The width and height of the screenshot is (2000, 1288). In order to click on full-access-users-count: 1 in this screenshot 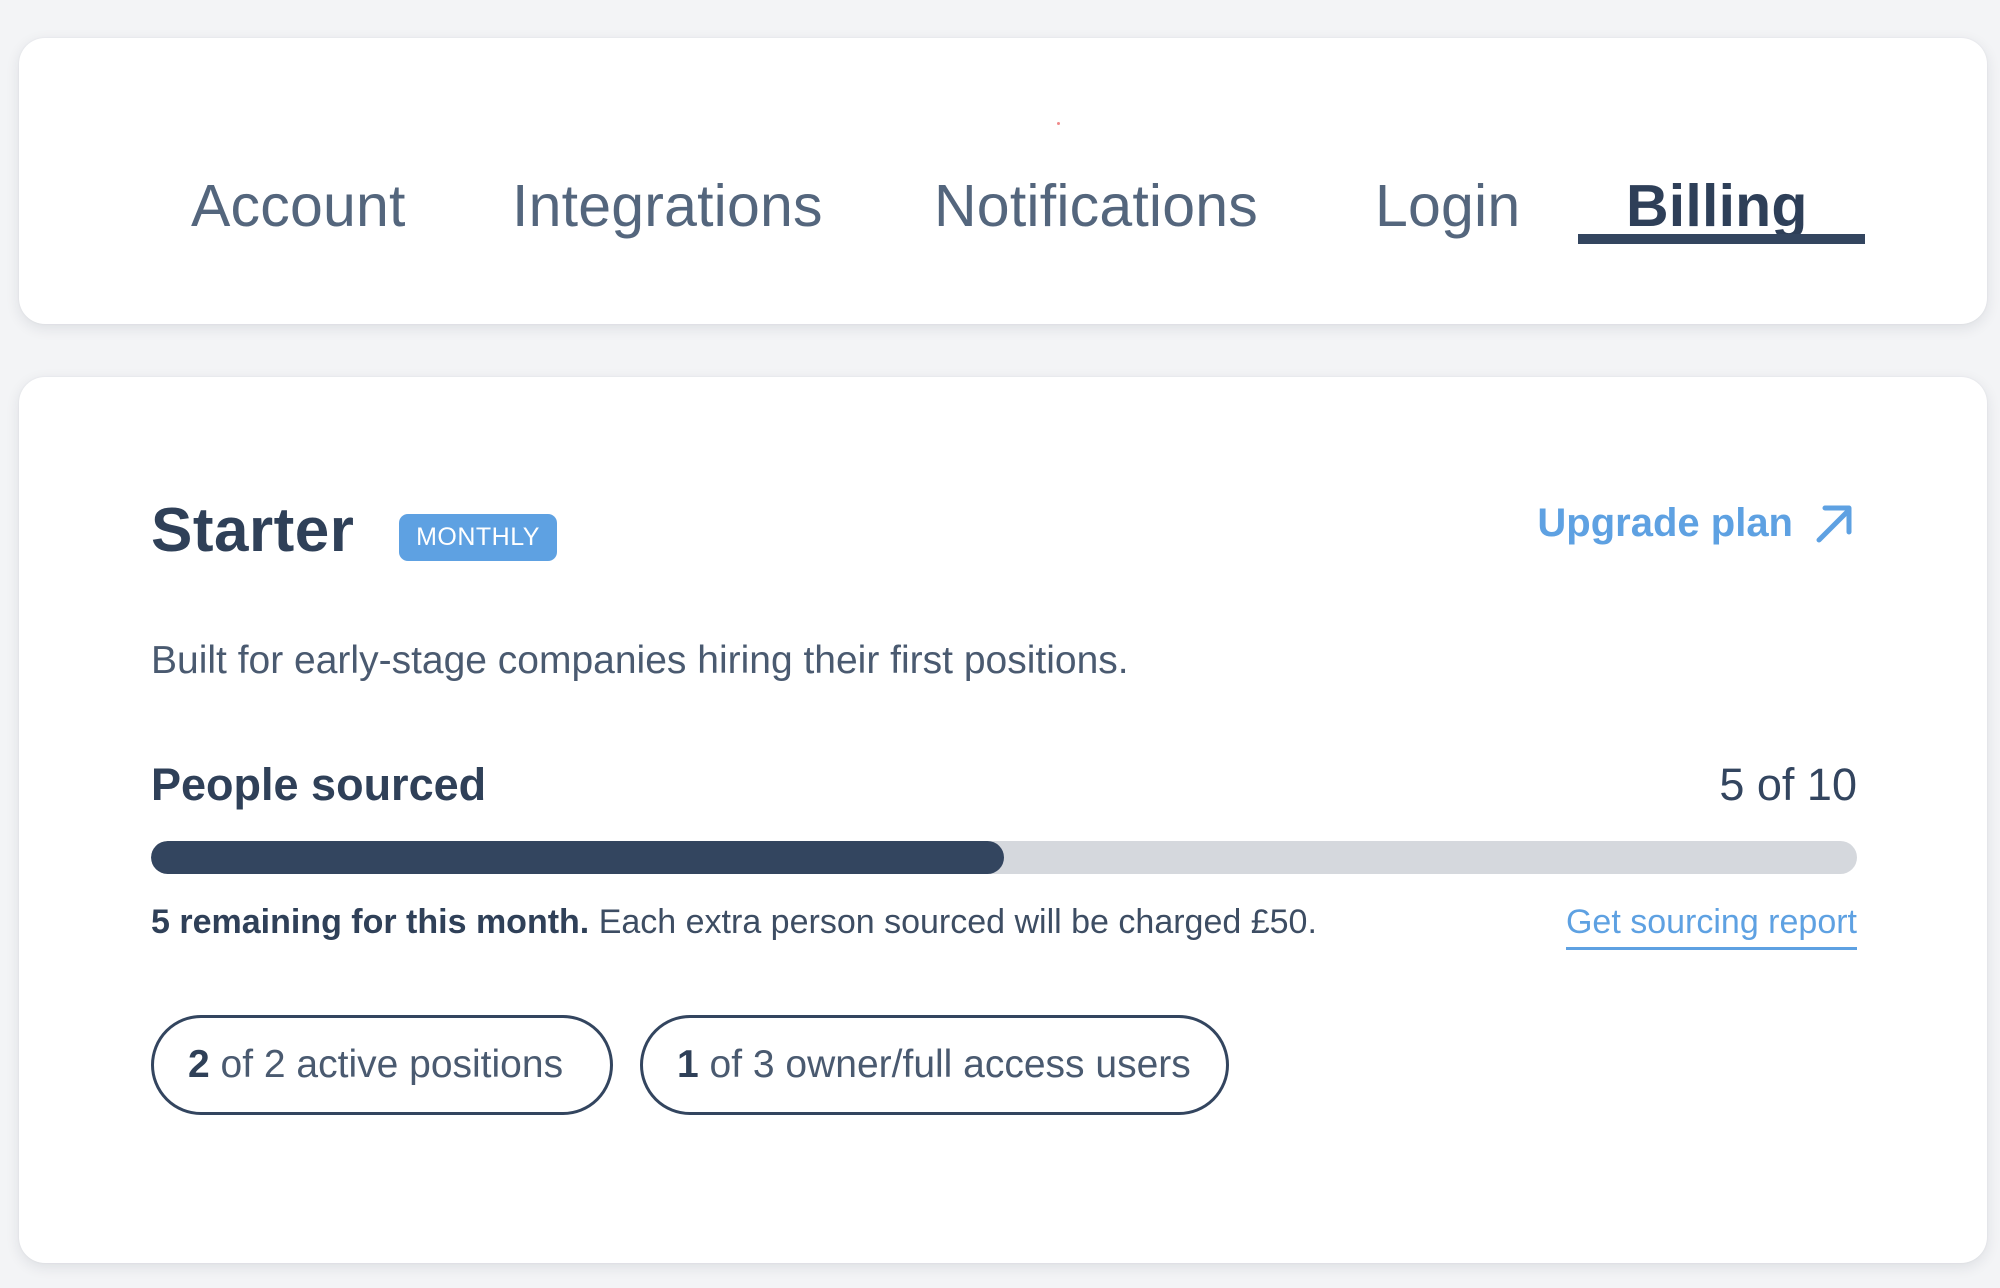, I will do `click(688, 1064)`.